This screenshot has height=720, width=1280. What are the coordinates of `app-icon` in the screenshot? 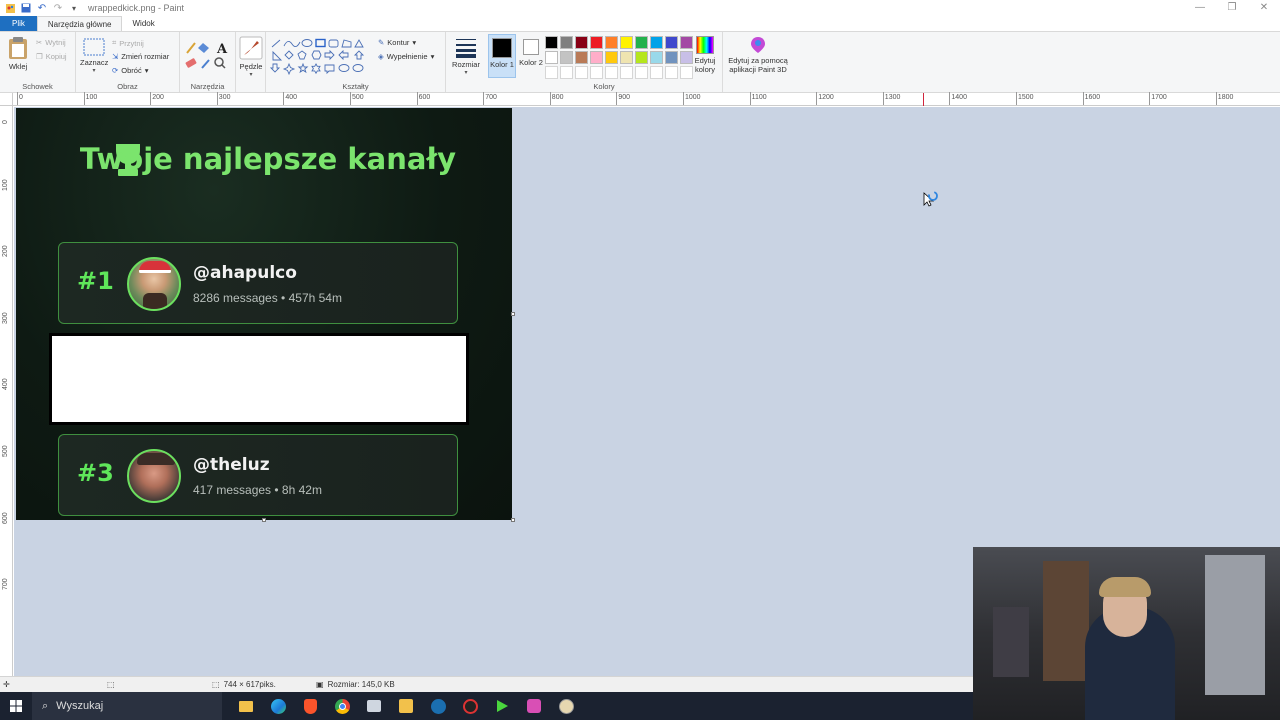 It's located at (374, 706).